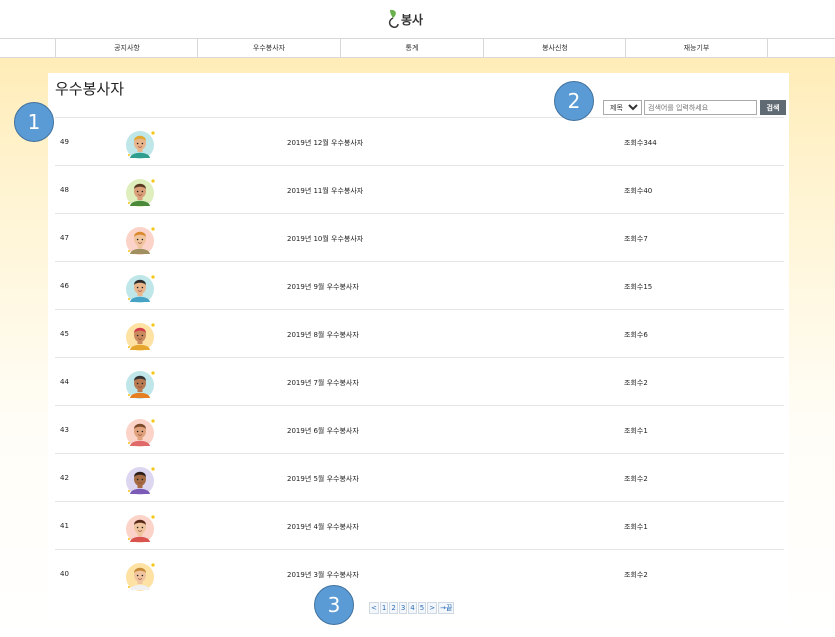  What do you see at coordinates (64, 190) in the screenshot?
I see `post-number: 48` at bounding box center [64, 190].